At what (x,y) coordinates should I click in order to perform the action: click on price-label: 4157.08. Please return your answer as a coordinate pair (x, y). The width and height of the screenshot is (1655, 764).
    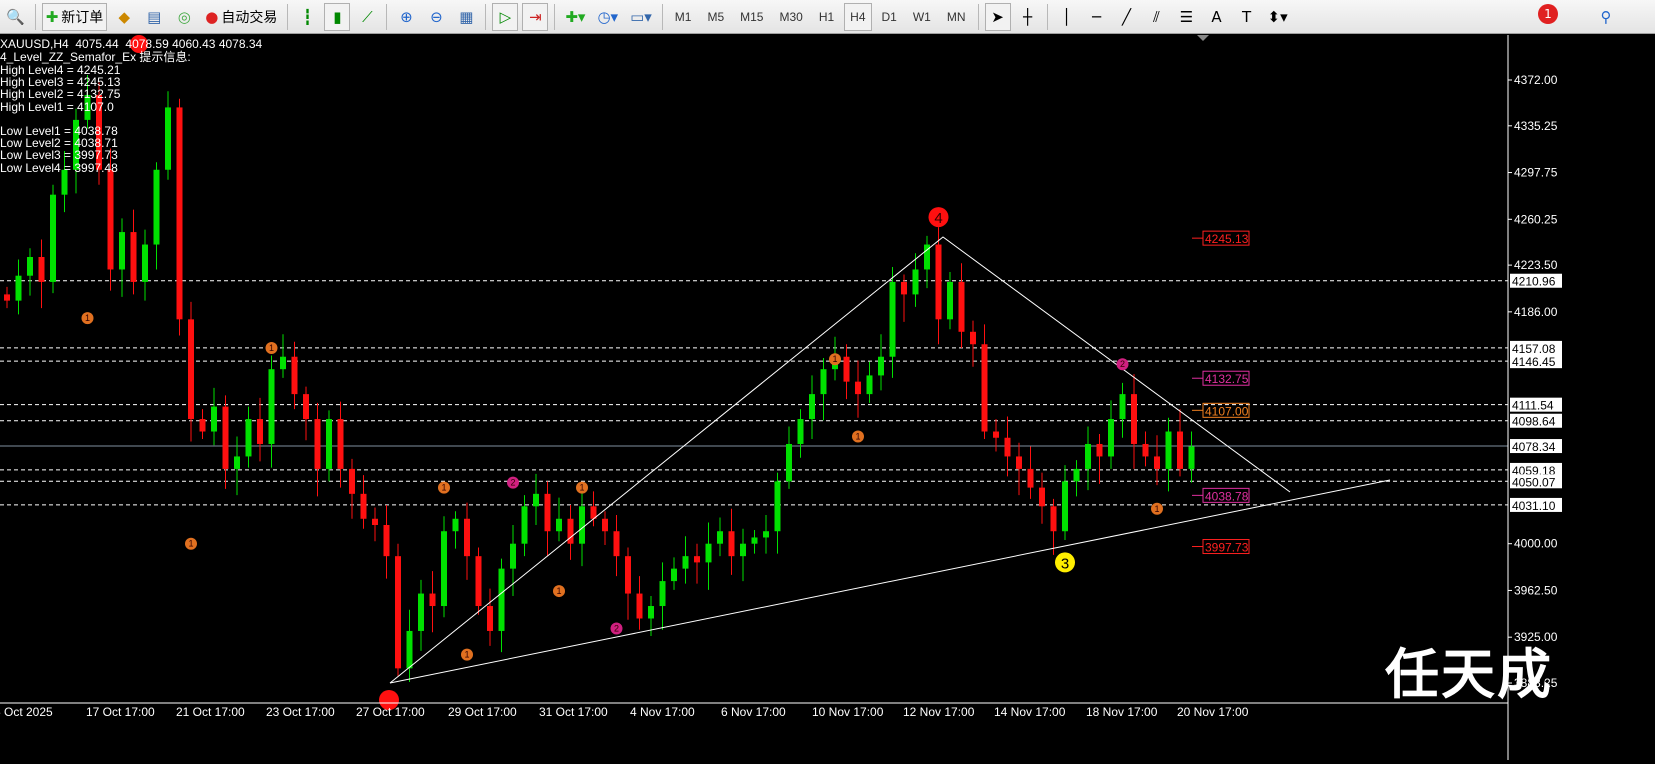
    Looking at the image, I should click on (1534, 349).